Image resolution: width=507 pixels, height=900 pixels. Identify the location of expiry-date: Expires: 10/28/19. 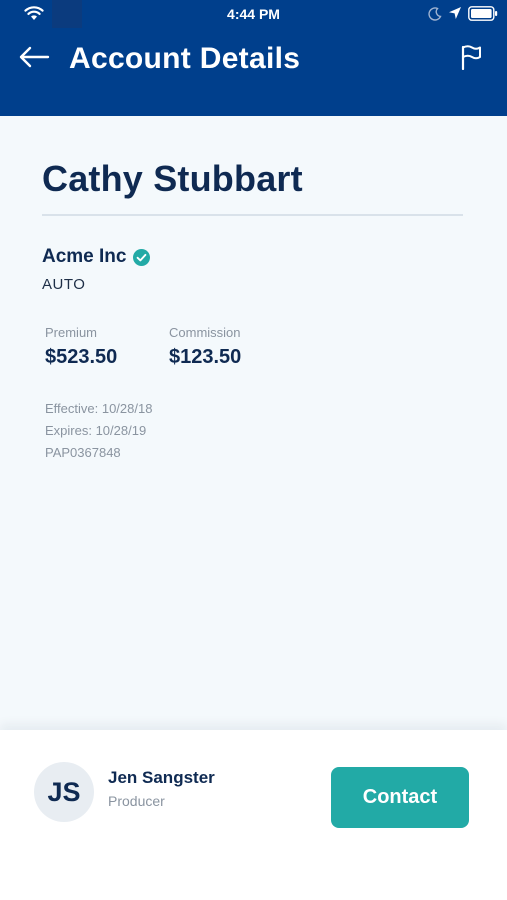
(96, 430).